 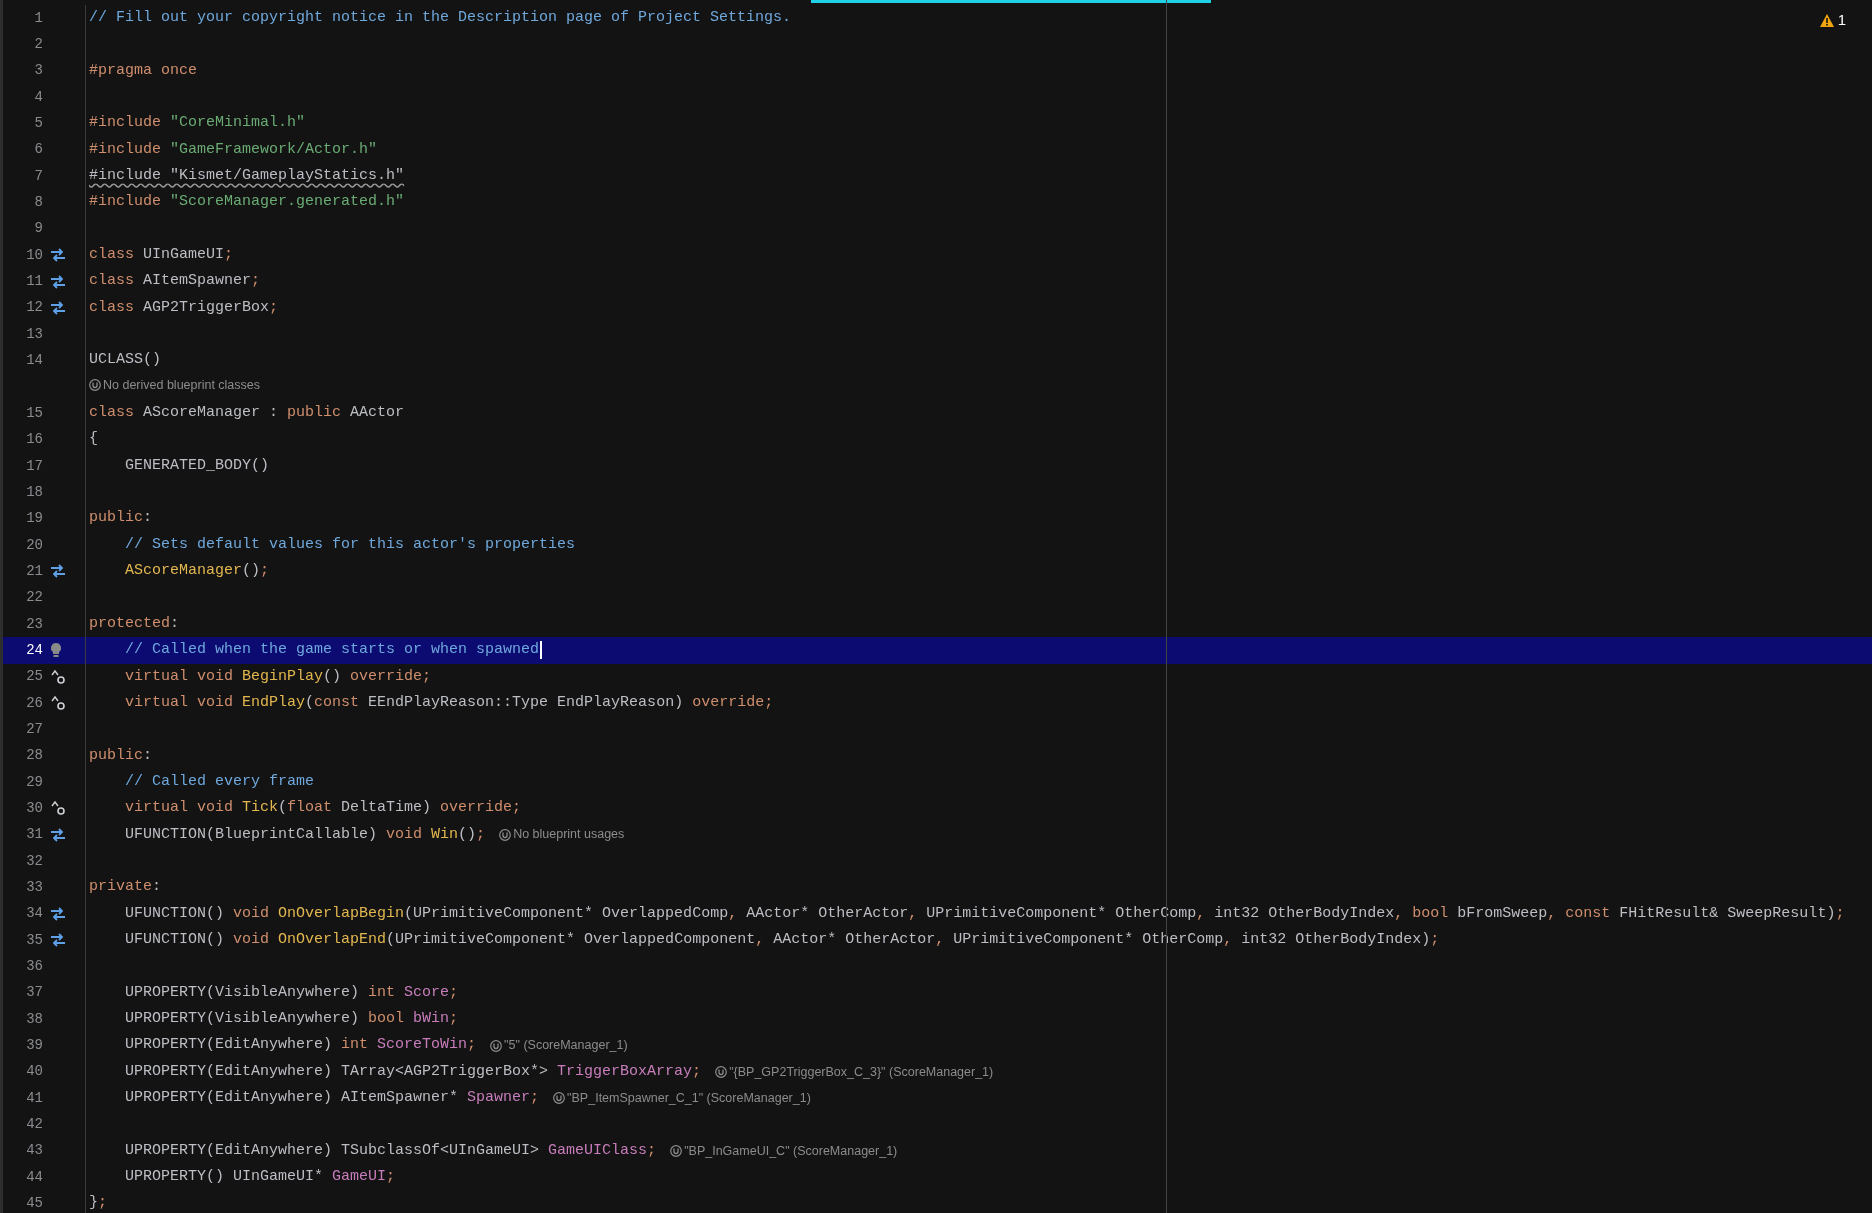 What do you see at coordinates (861, 1072) in the screenshot?
I see `inlay-hint: "{BP_GP2TriggerBox_C_3}" (ScoreManager_1)` at bounding box center [861, 1072].